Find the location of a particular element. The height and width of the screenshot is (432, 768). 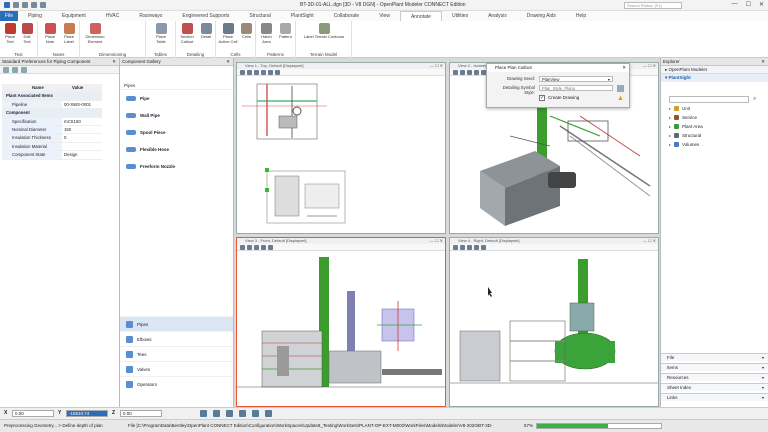

minimize-button: — is located at coordinates (735, 4).